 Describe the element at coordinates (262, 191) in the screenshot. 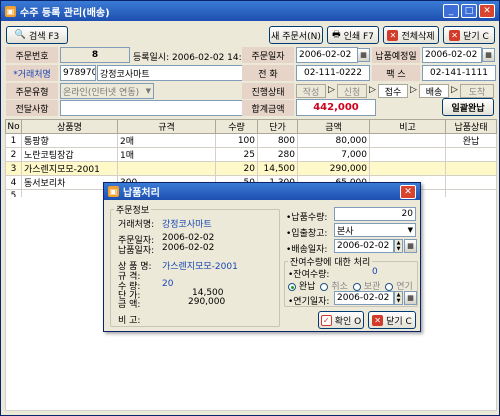

I see `dialog-title-bar: ▣ 납품처리 ✕` at that location.